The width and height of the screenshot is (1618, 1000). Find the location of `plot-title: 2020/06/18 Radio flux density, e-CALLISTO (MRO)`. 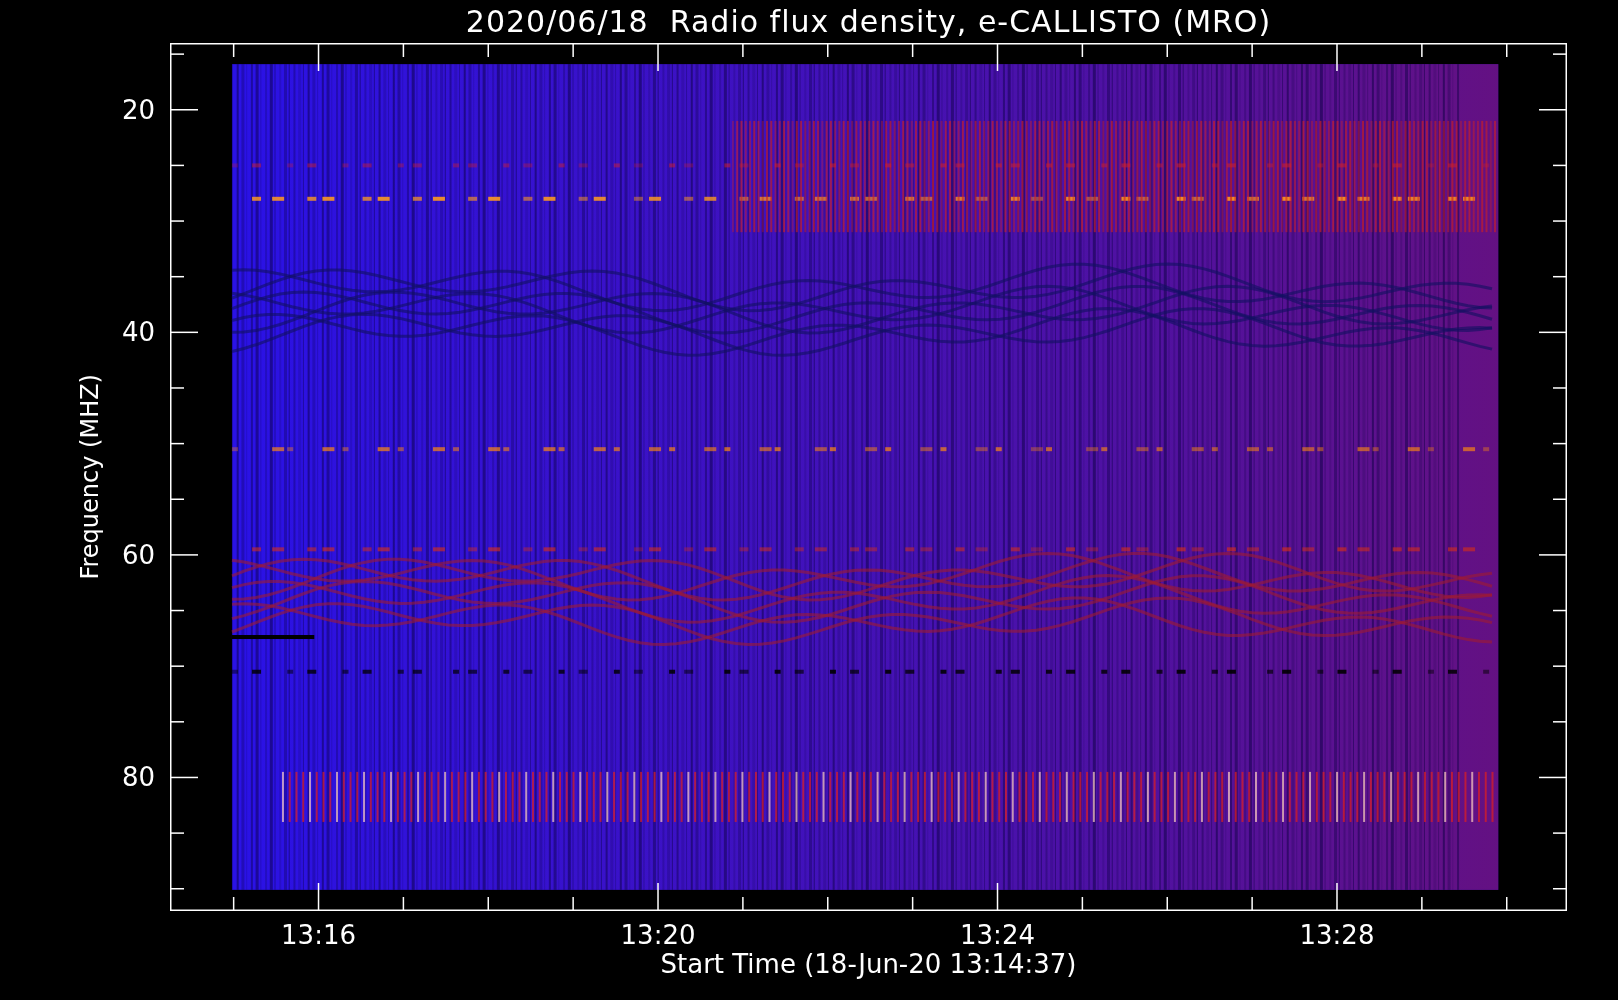

plot-title: 2020/06/18 Radio flux density, e-CALLISTO (MRO) is located at coordinates (868, 21).